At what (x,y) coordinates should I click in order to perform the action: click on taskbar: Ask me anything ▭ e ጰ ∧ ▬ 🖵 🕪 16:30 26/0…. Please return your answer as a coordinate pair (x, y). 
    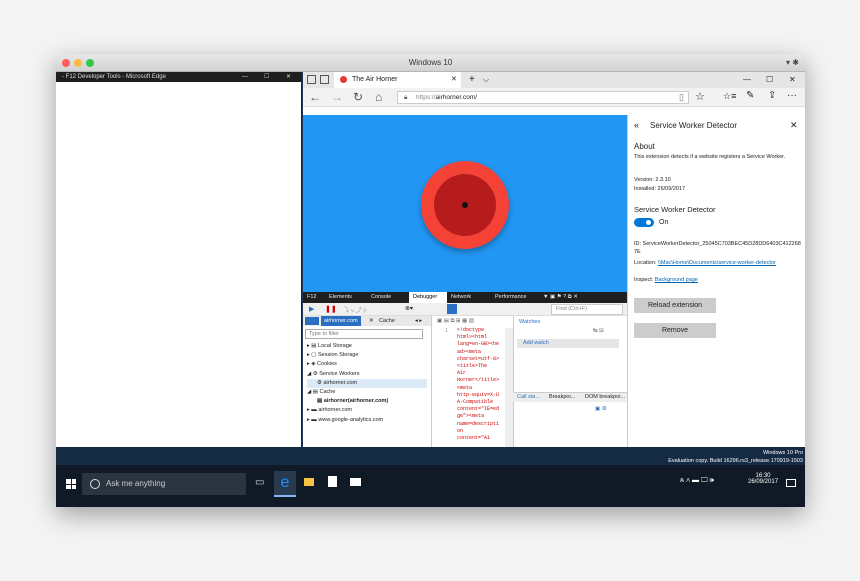
    Looking at the image, I should click on (430, 486).